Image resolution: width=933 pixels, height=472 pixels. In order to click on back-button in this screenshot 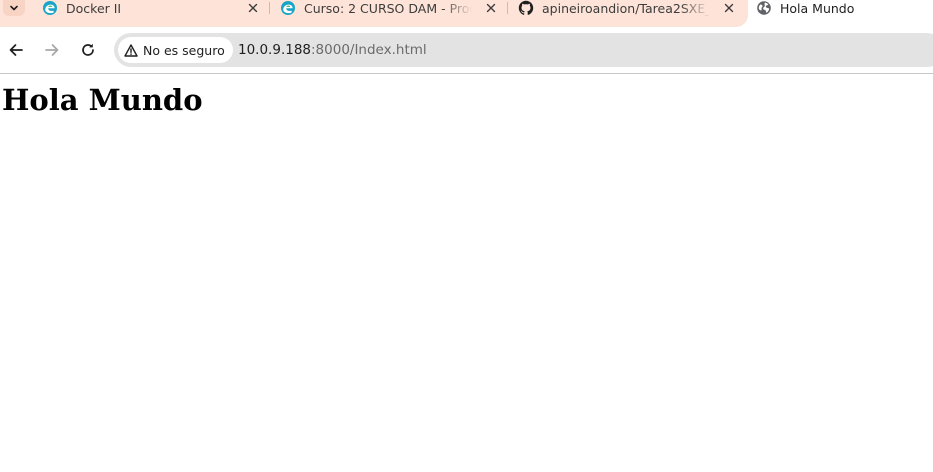, I will do `click(16, 50)`.